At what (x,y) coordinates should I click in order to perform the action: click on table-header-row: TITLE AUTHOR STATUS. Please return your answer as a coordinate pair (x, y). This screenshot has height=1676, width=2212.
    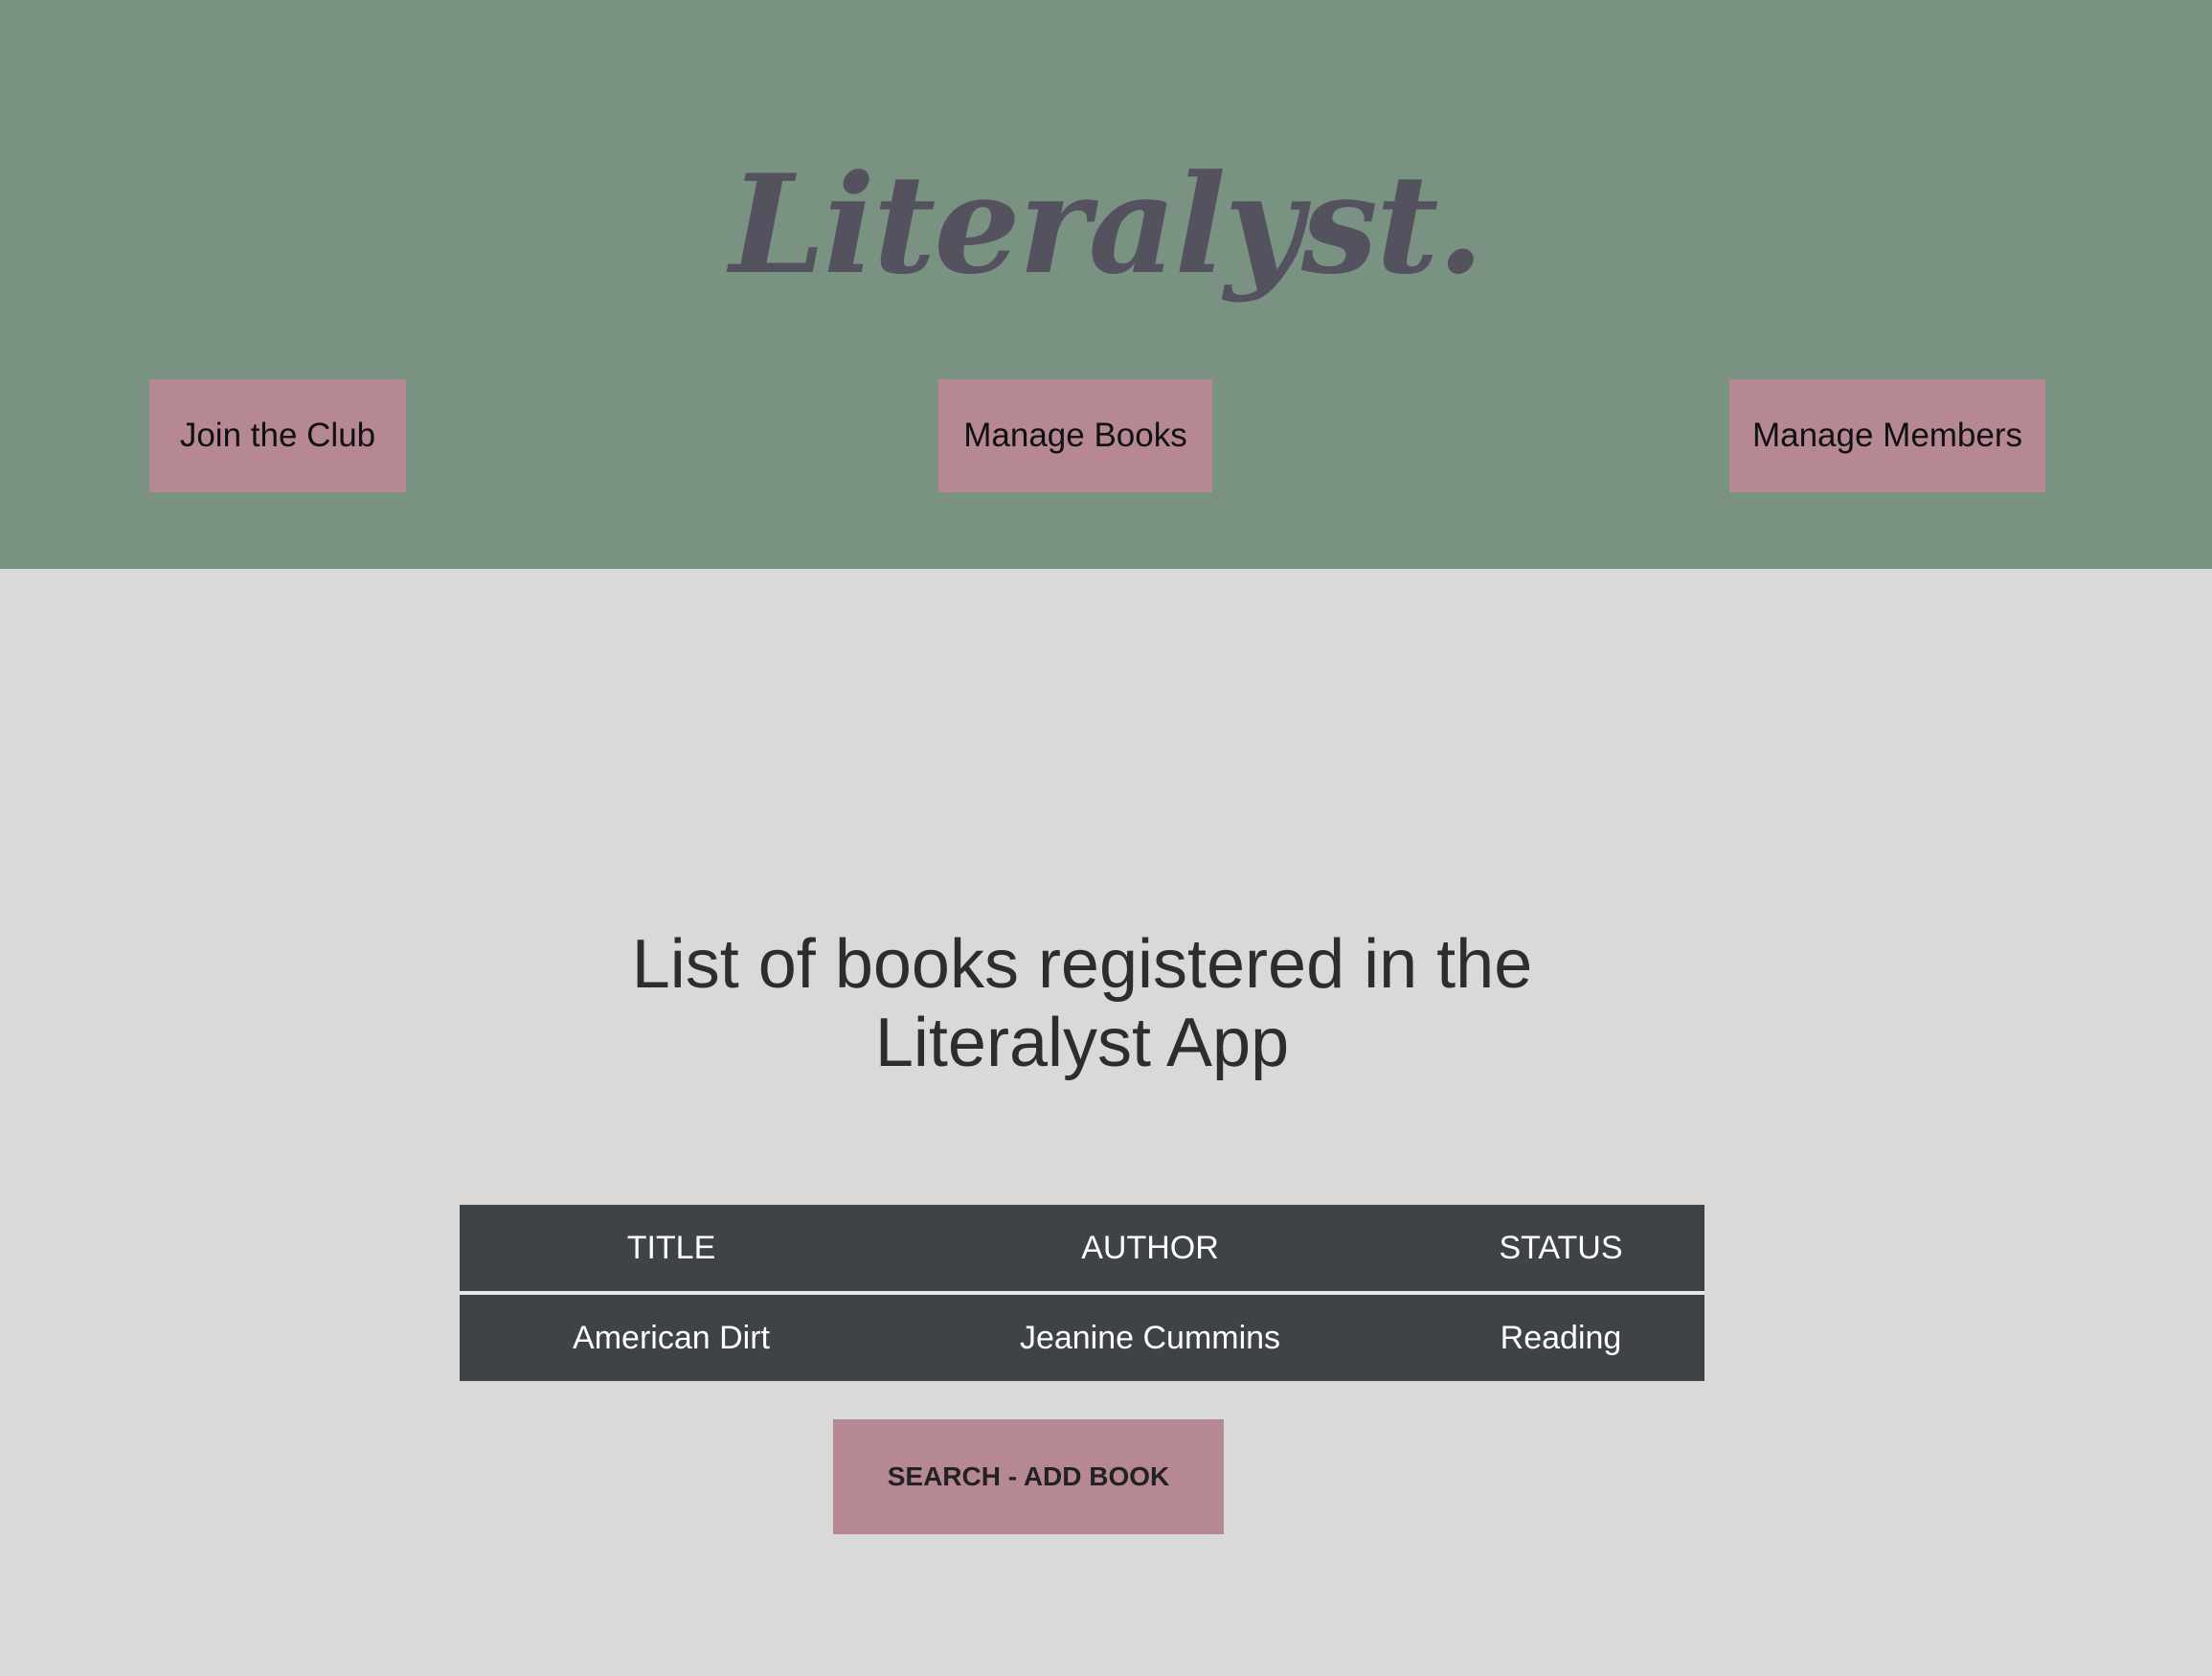
    Looking at the image, I should click on (1082, 1250).